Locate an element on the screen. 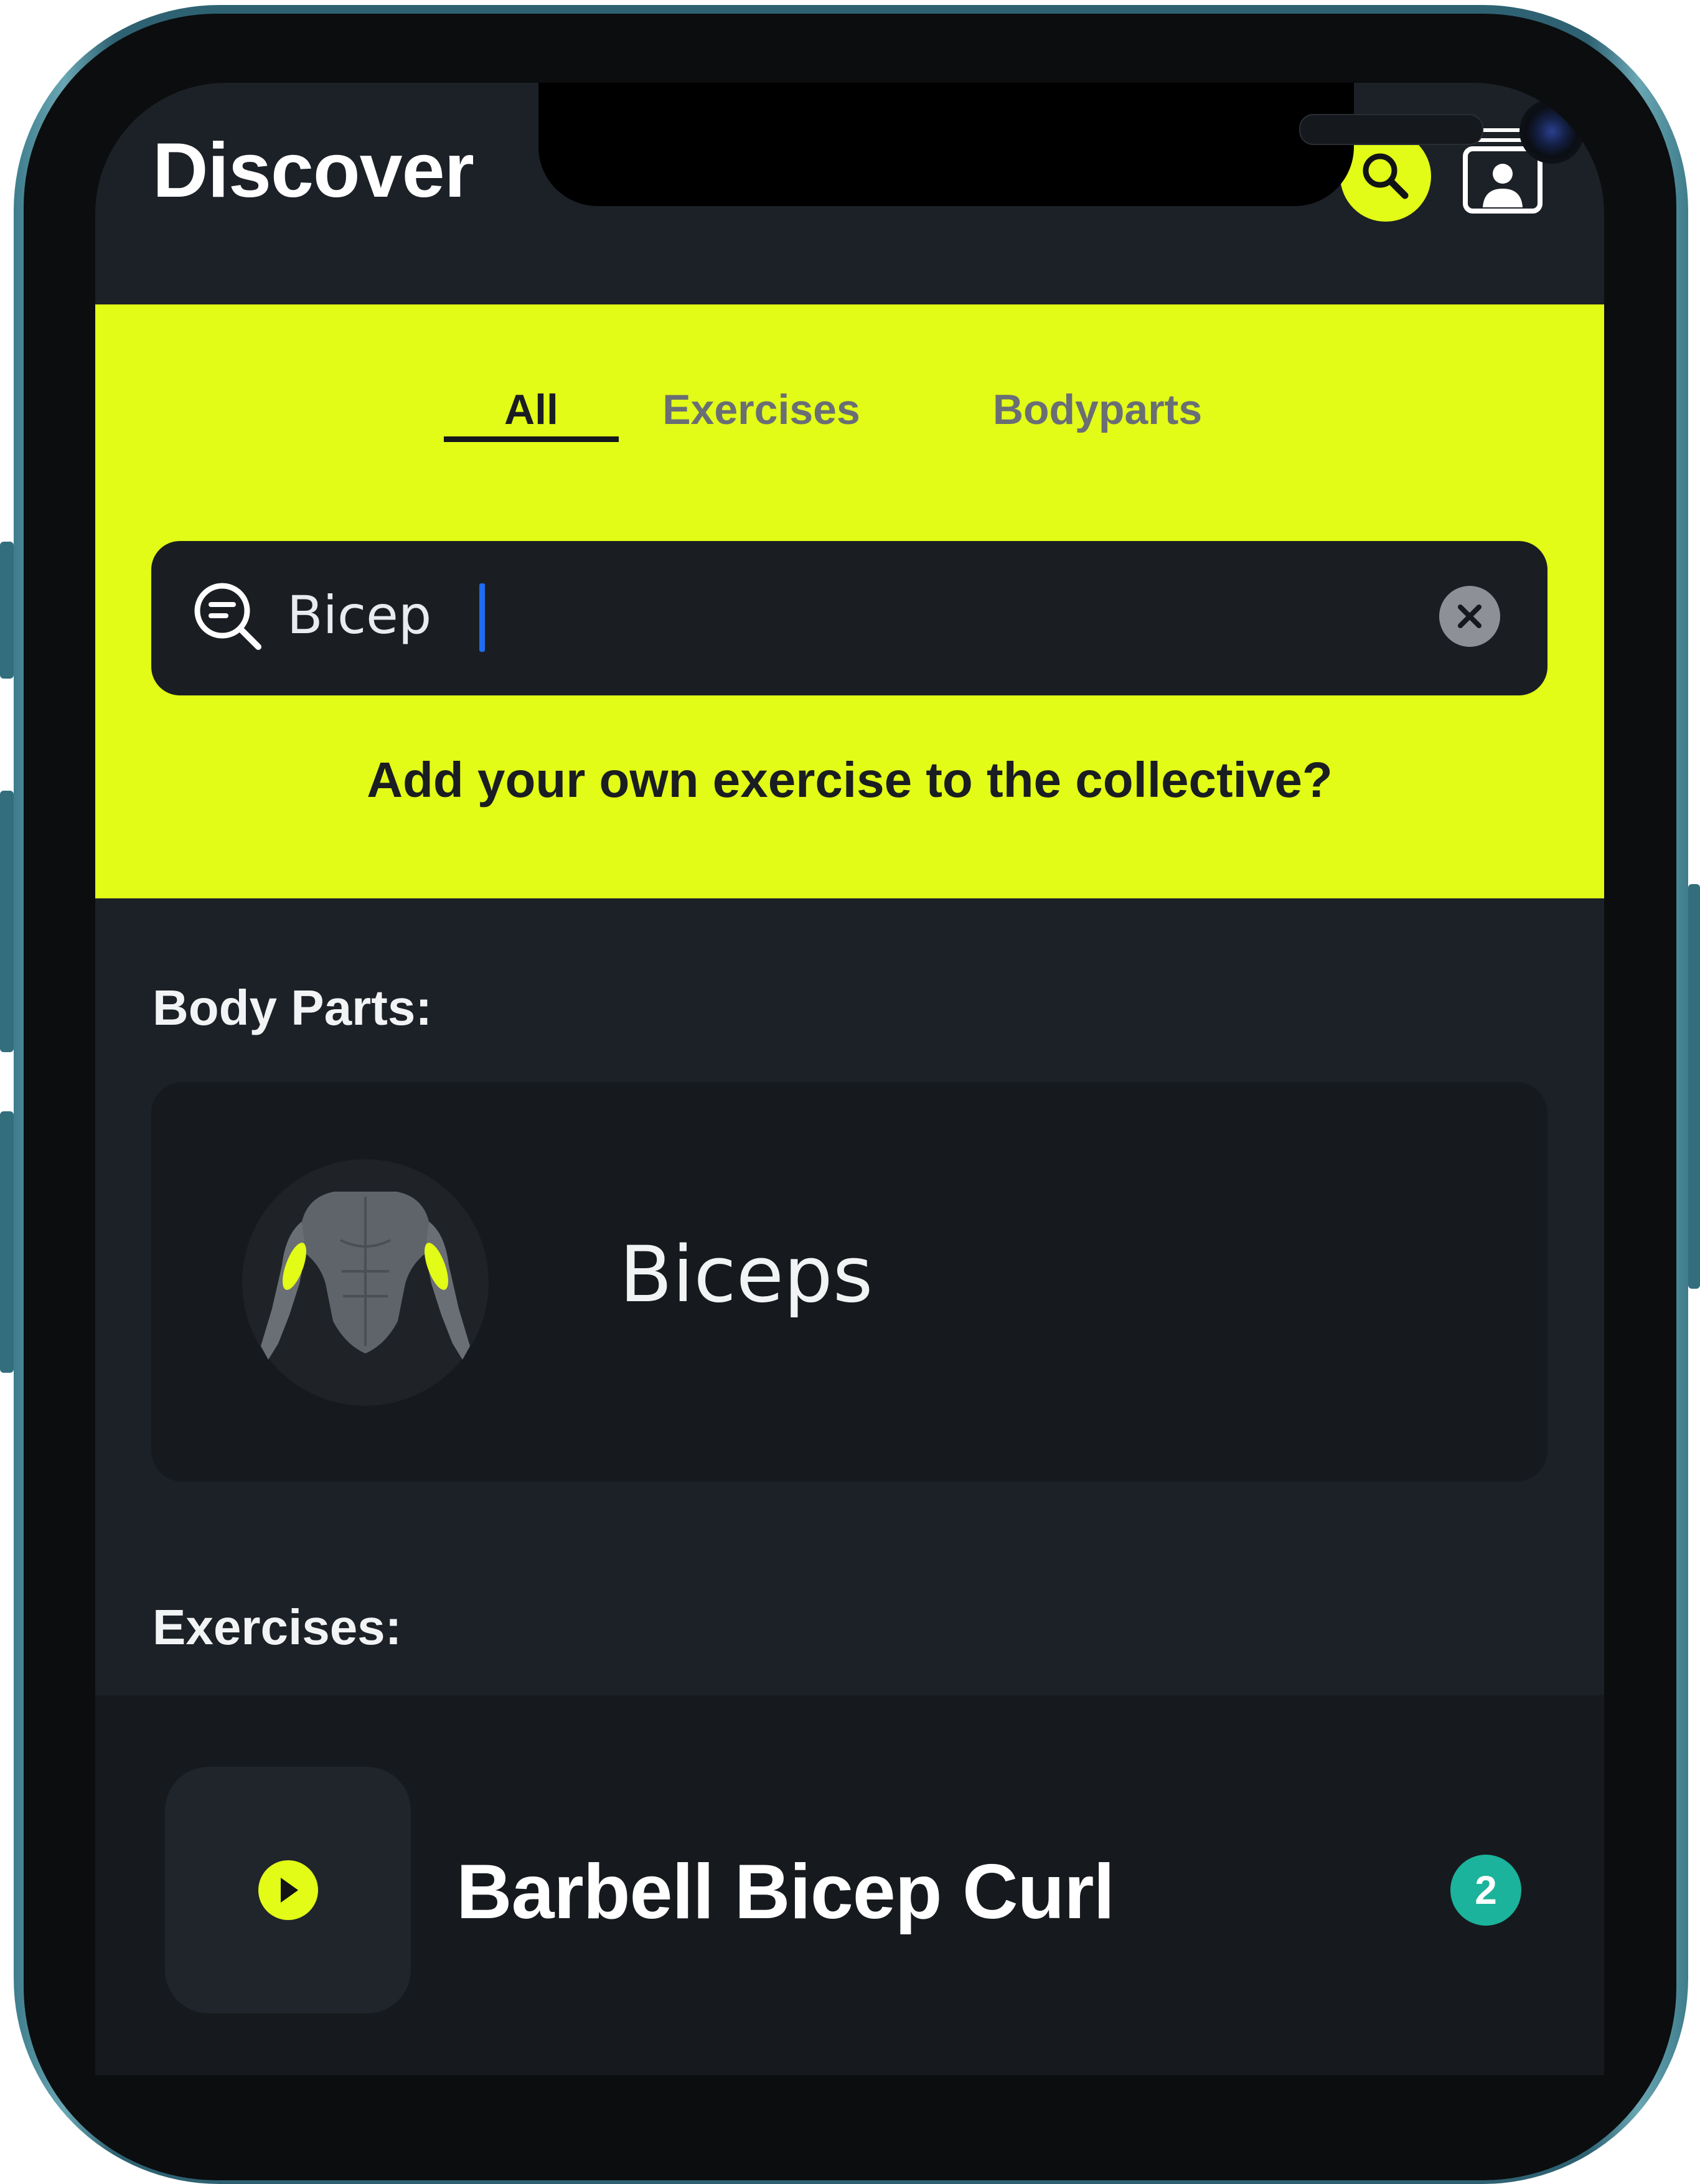 The image size is (1700, 2184). torso-biceps-icon is located at coordinates (365, 1276).